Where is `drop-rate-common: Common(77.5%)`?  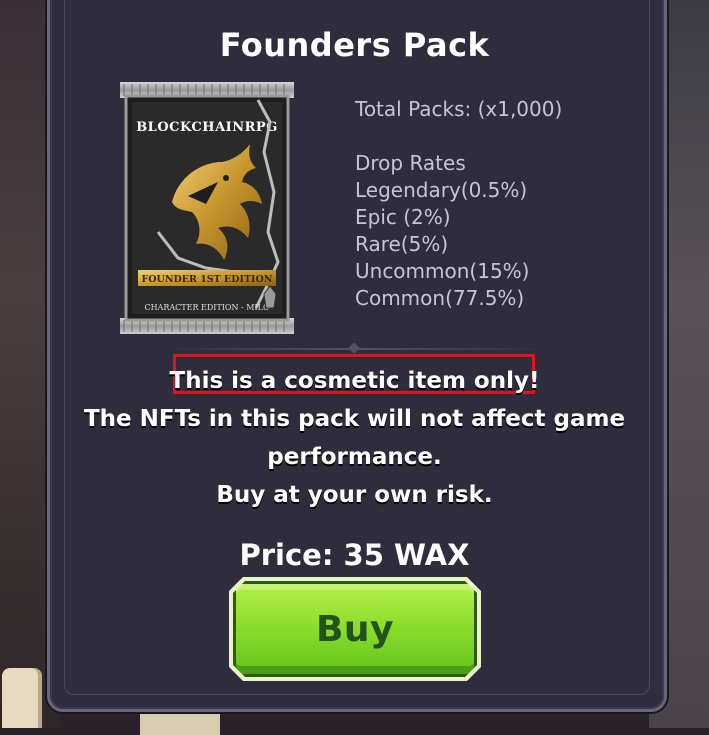 drop-rate-common: Common(77.5%) is located at coordinates (440, 298).